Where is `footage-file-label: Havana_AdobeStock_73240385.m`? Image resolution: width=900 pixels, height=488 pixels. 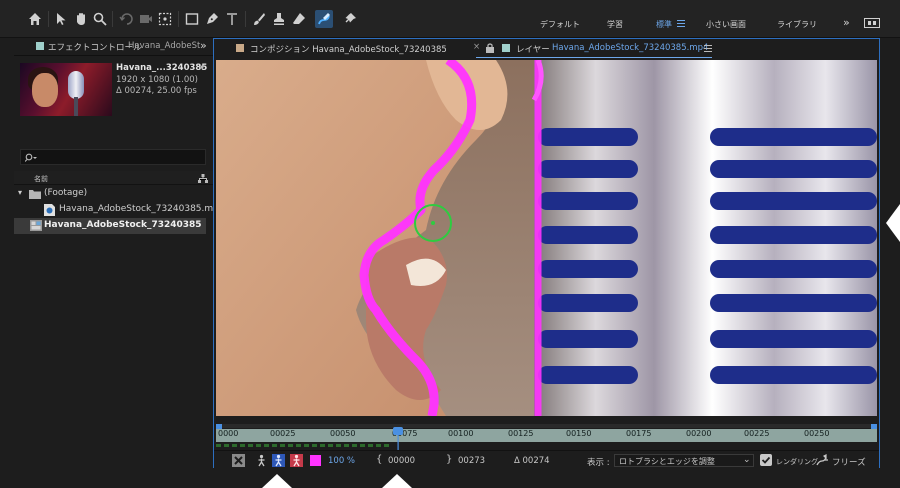 footage-file-label: Havana_AdobeStock_73240385.m is located at coordinates (136, 209).